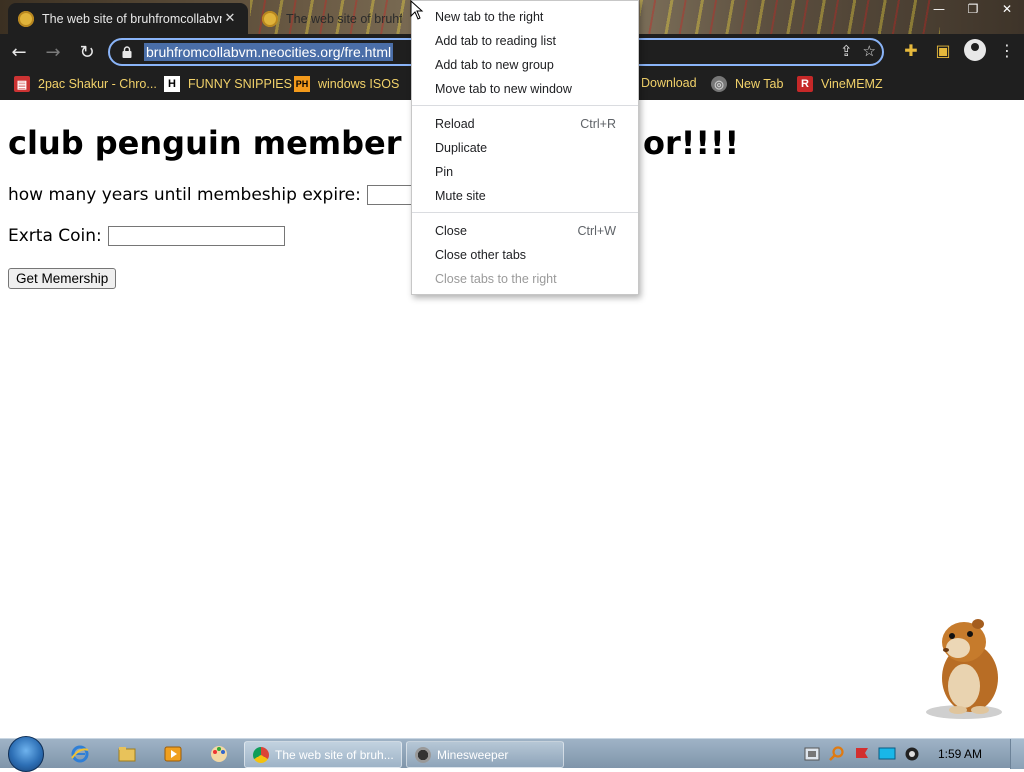 The height and width of the screenshot is (772, 1024). What do you see at coordinates (261, 754) in the screenshot?
I see `chrome-icon` at bounding box center [261, 754].